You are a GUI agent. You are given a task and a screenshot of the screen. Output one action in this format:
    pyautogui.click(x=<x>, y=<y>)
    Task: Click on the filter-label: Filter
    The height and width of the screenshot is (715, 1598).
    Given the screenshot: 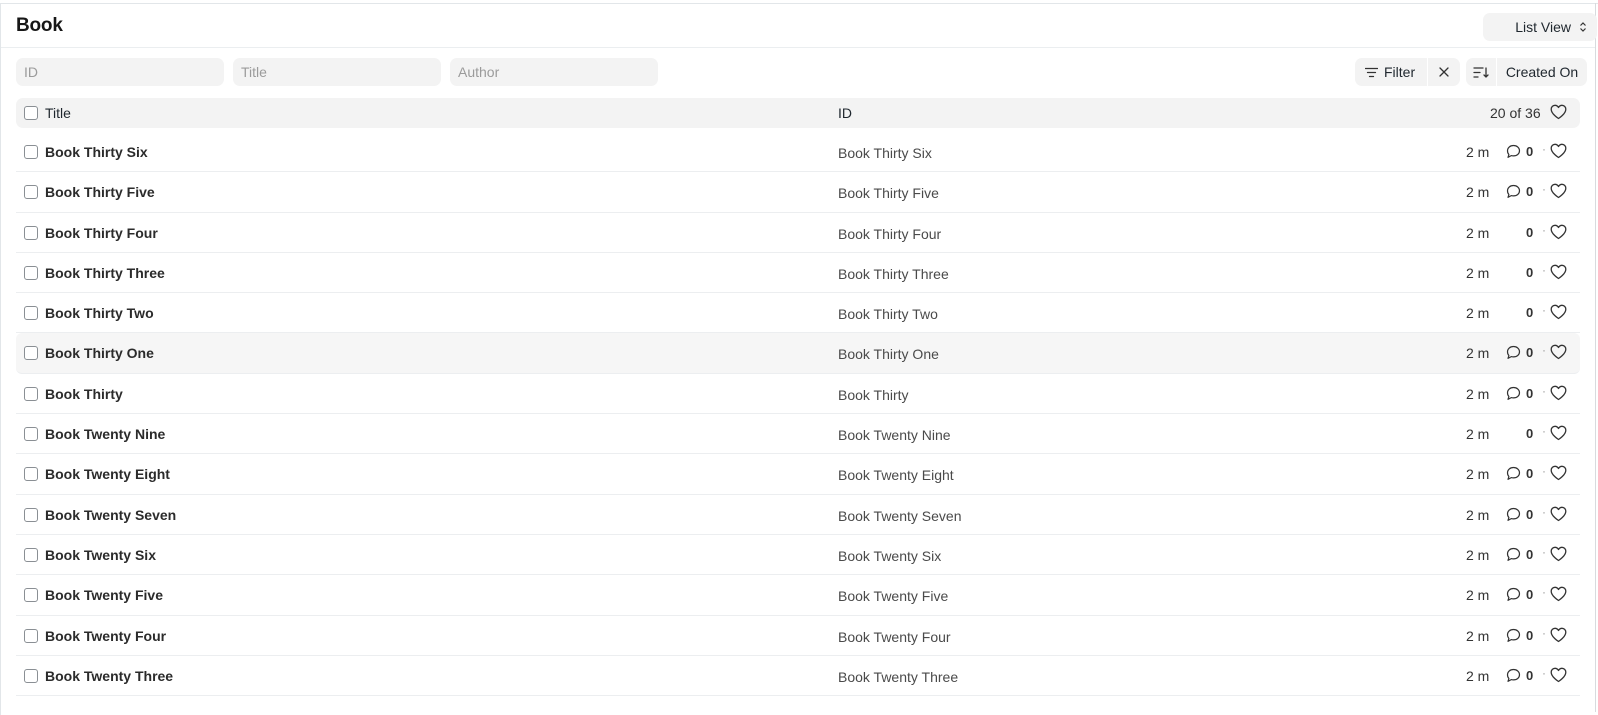 What is the action you would take?
    pyautogui.click(x=1400, y=72)
    